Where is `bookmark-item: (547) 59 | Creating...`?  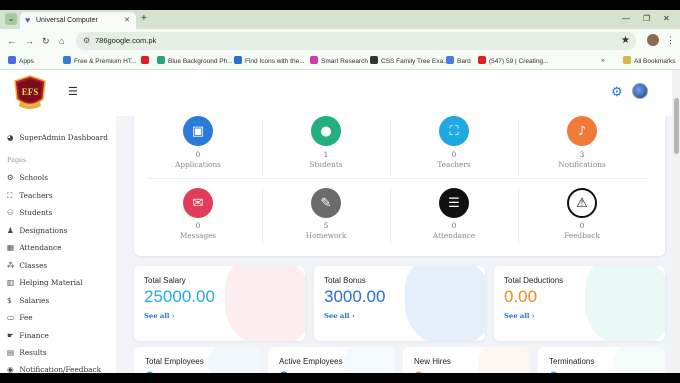
bookmark-item: (547) 59 | Creating... is located at coordinates (513, 61).